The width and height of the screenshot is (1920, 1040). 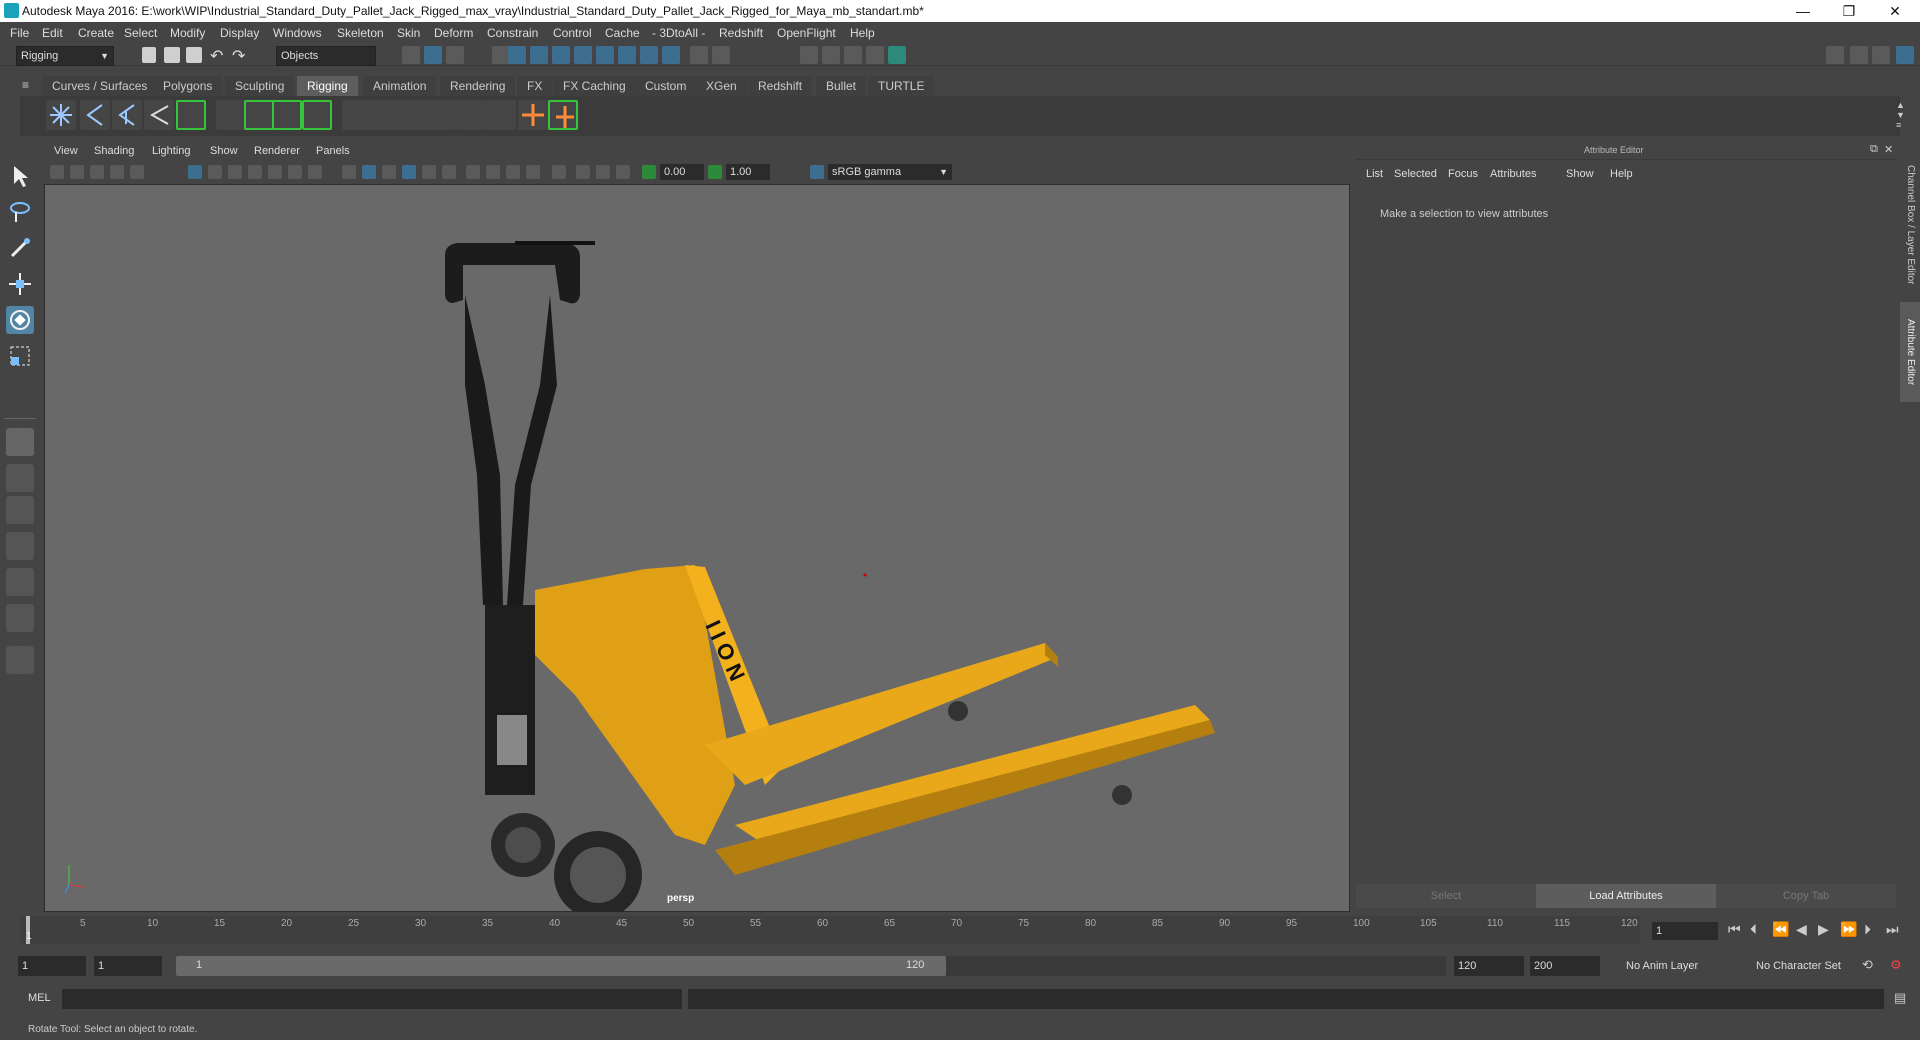 I want to click on lasso-tool-icon, so click(x=20, y=212).